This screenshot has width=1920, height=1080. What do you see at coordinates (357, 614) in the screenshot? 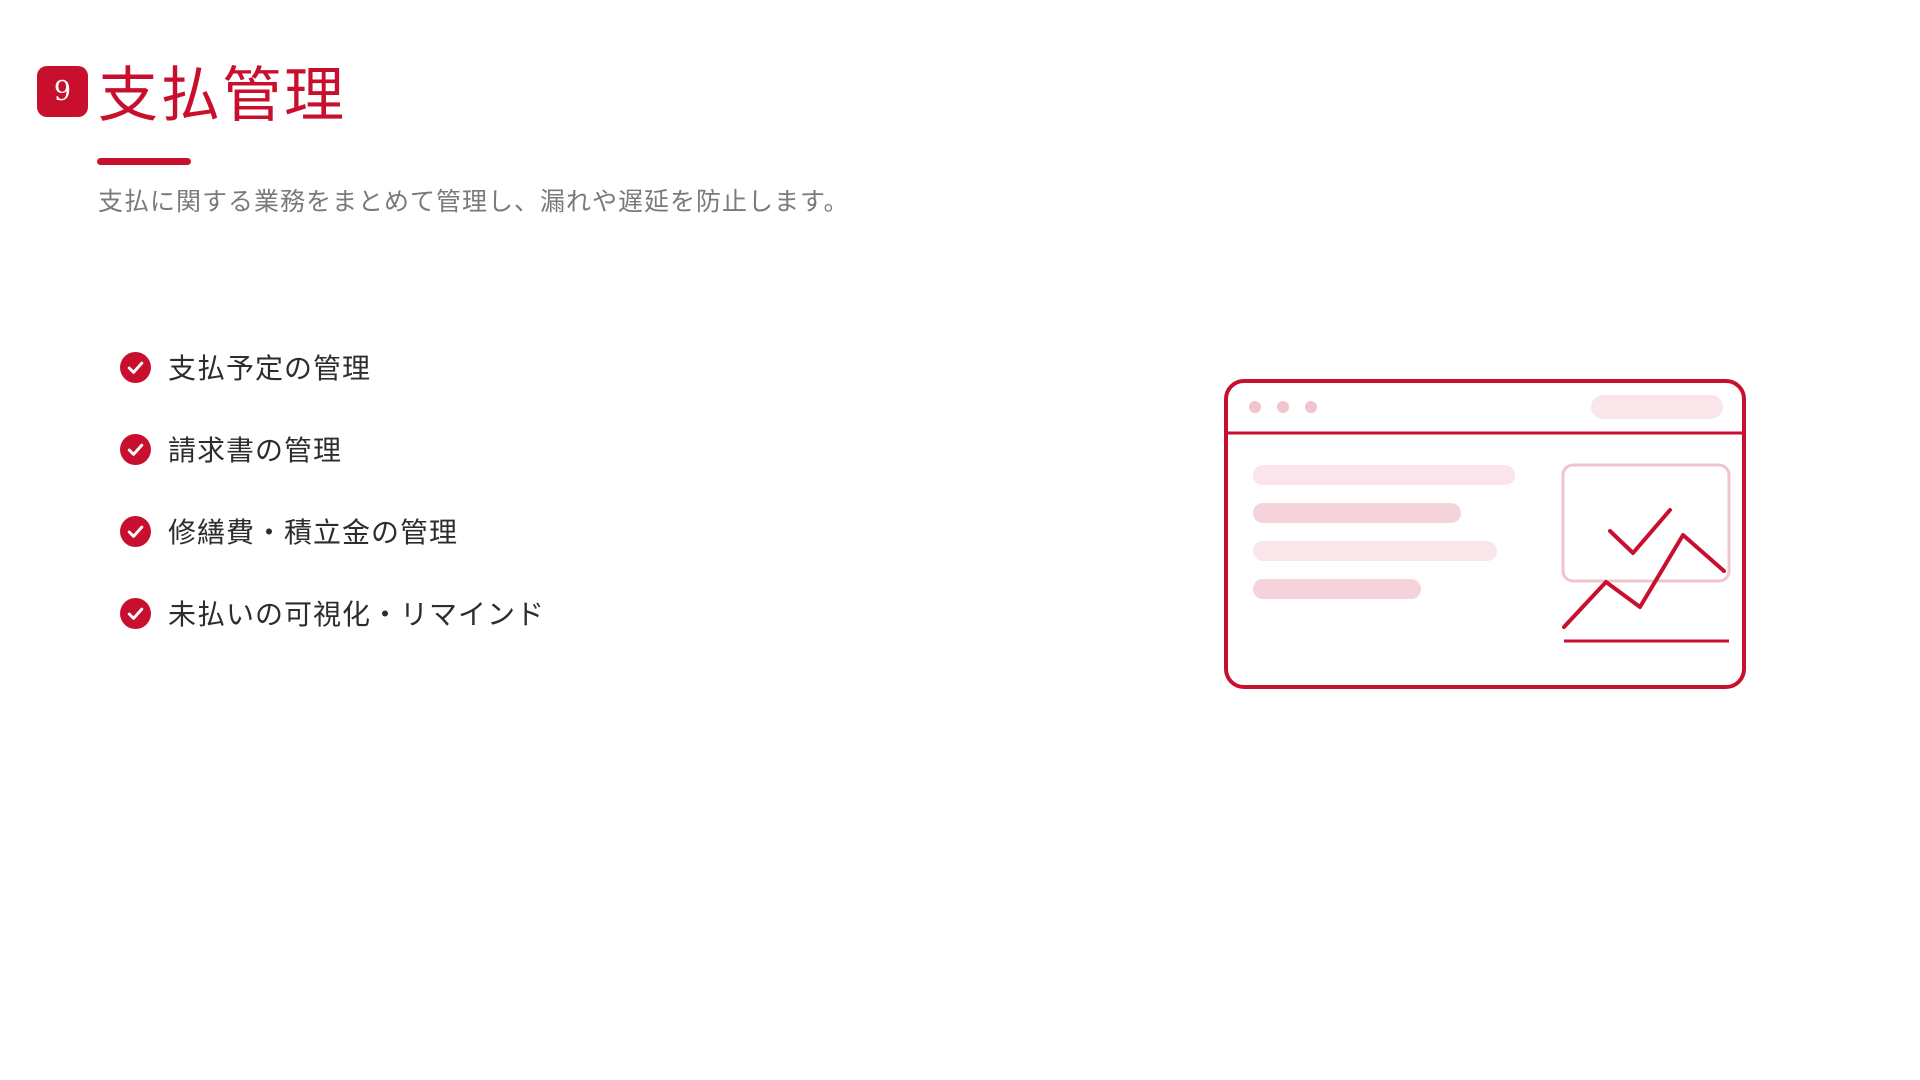
I see `feature-label: 未払いの可視化・リマインド` at bounding box center [357, 614].